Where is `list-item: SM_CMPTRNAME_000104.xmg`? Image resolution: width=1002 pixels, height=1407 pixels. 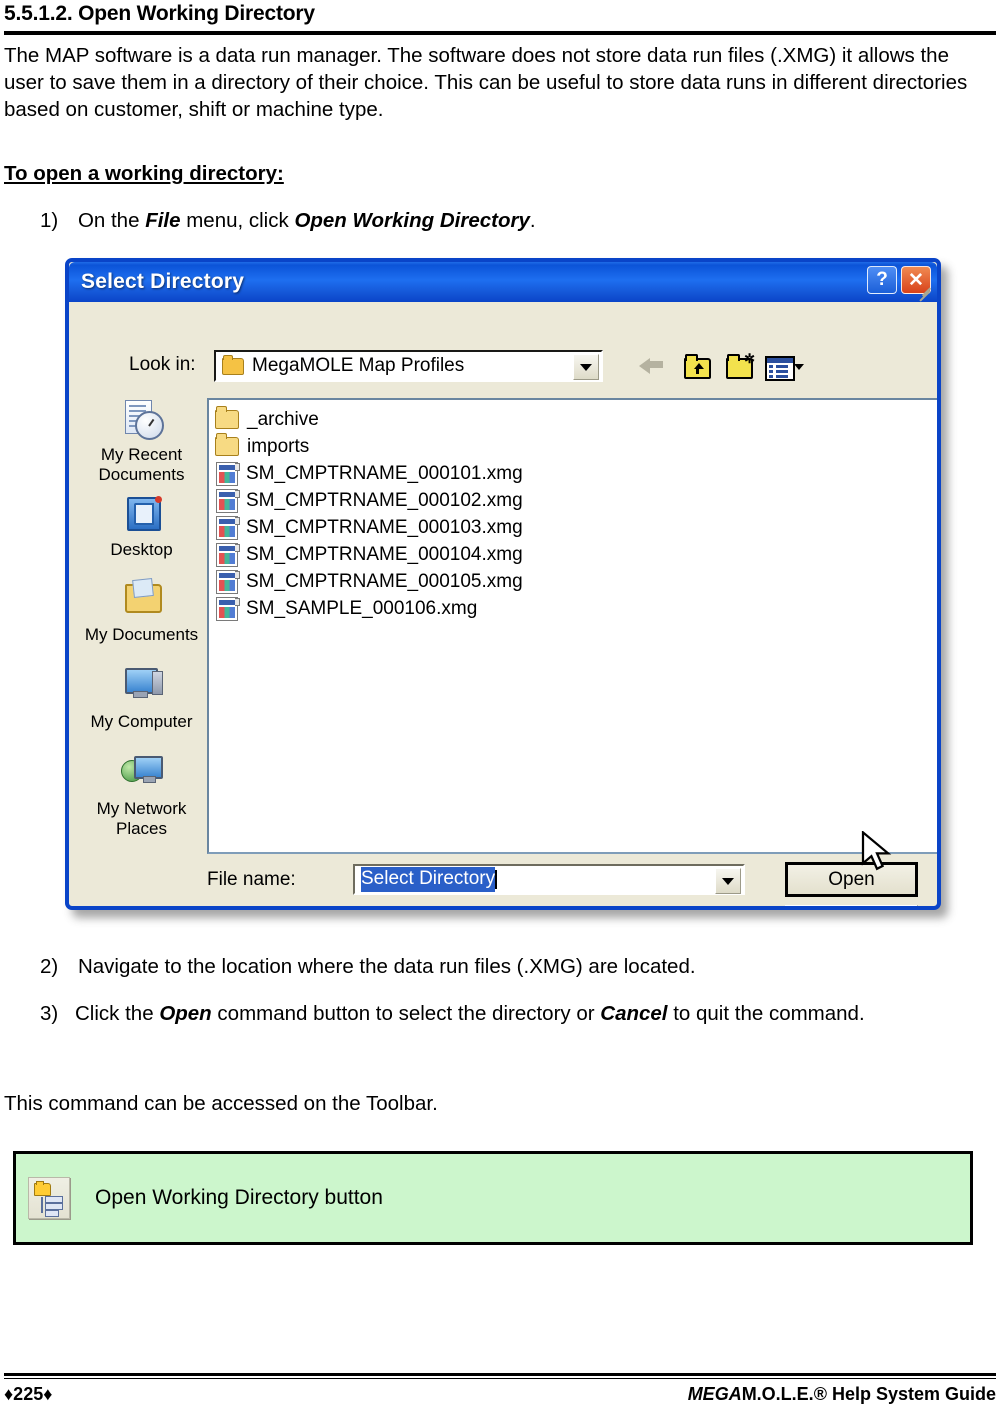 list-item: SM_CMPTRNAME_000104.xmg is located at coordinates (575, 554).